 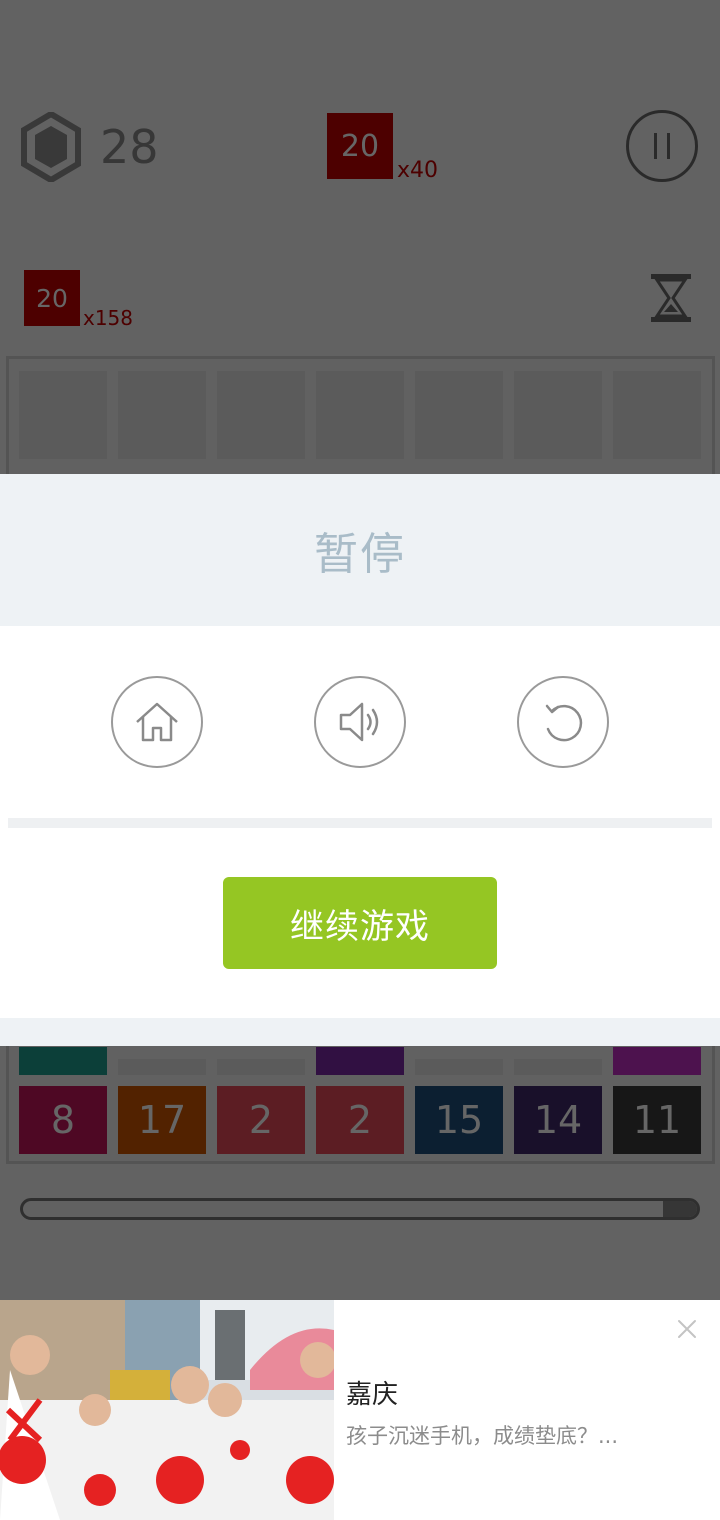 I want to click on ad-image: 广告, so click(x=167, y=1410).